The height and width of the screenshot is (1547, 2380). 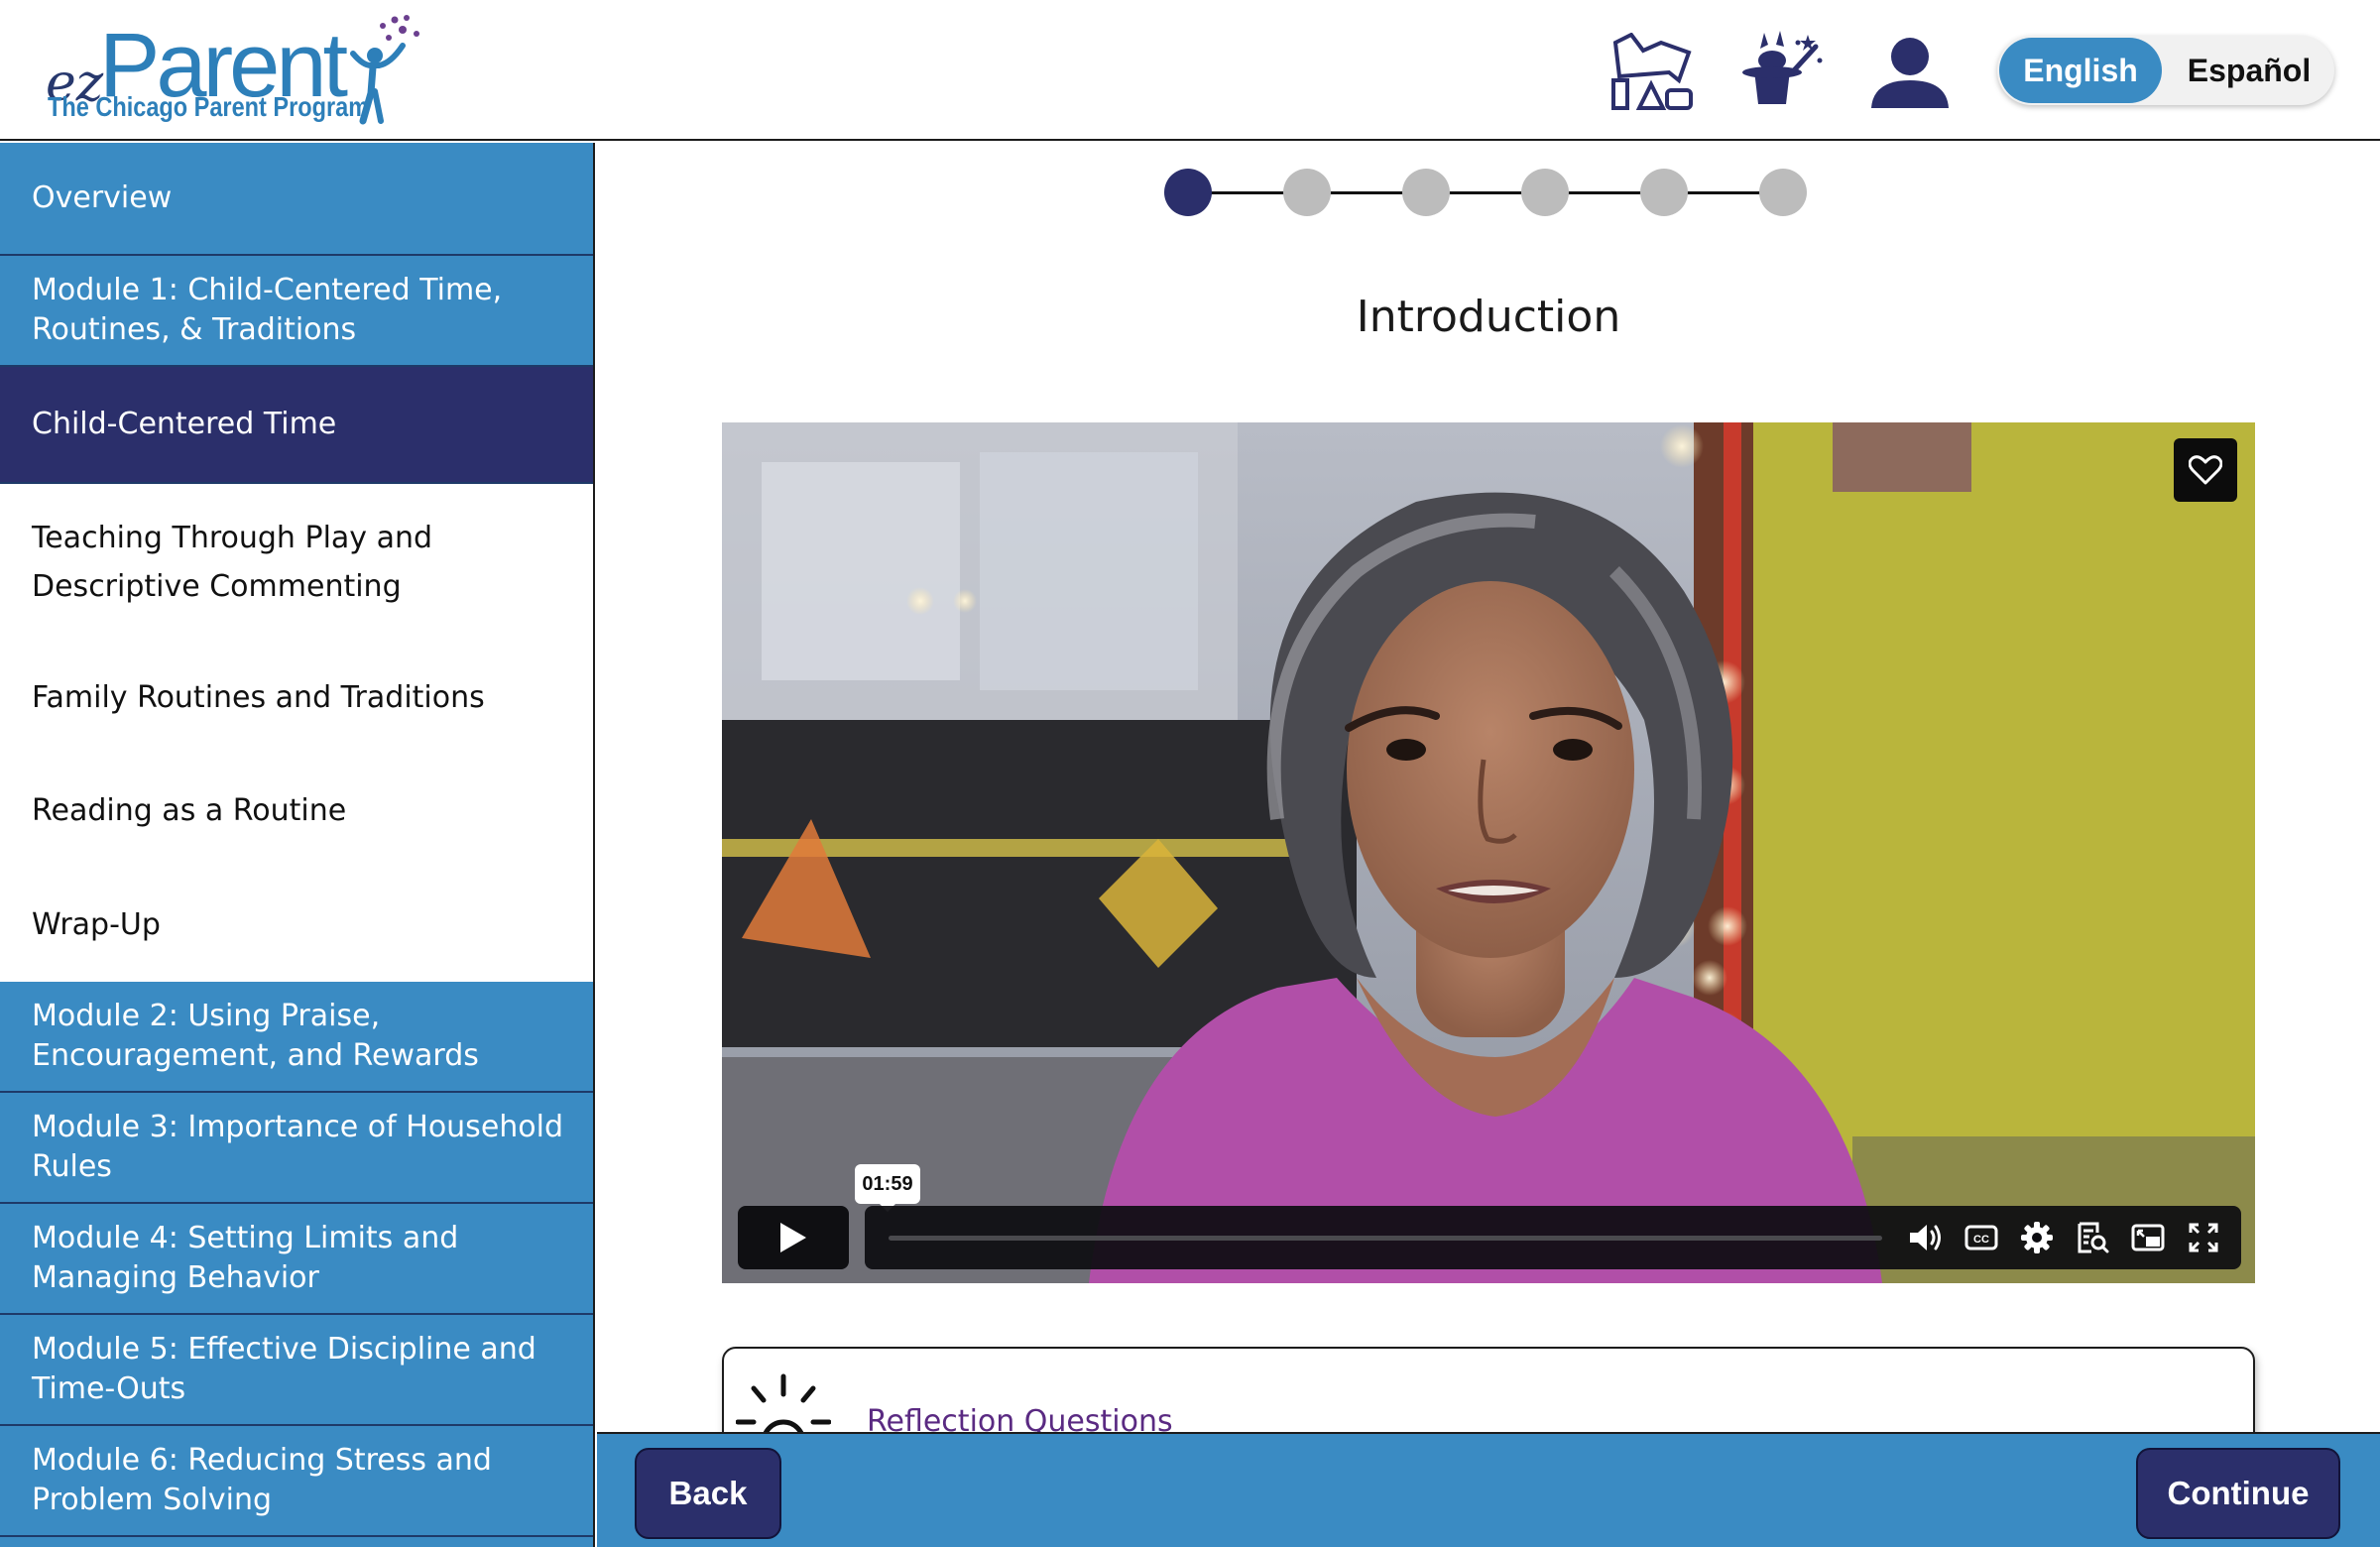 I want to click on favorite-heart-button, so click(x=2205, y=470).